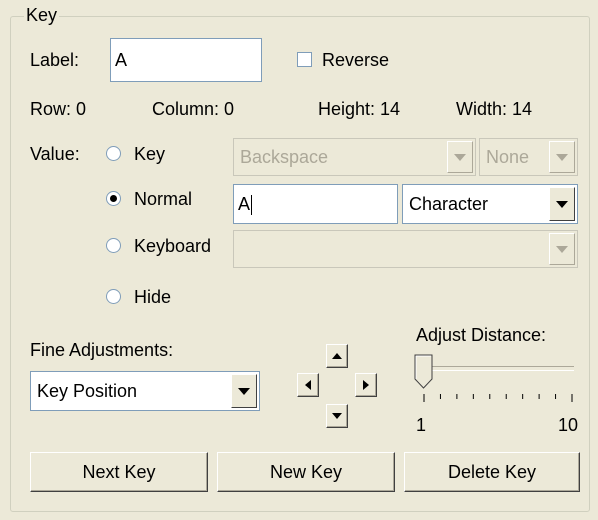 The height and width of the screenshot is (520, 598). Describe the element at coordinates (497, 381) in the screenshot. I see `distance-slider` at that location.